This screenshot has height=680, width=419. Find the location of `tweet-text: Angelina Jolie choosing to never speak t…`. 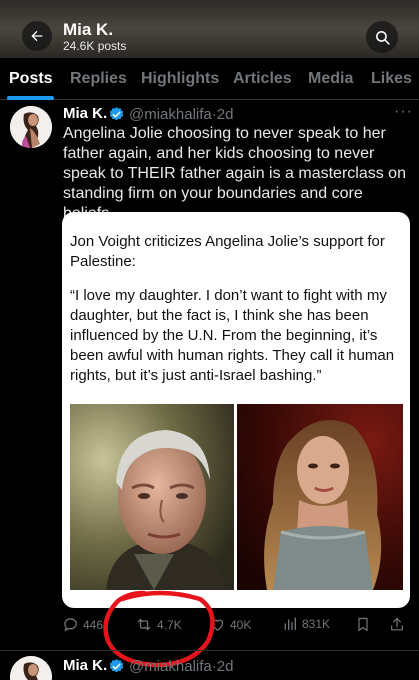

tweet-text: Angelina Jolie choosing to never speak t… is located at coordinates (234, 173).